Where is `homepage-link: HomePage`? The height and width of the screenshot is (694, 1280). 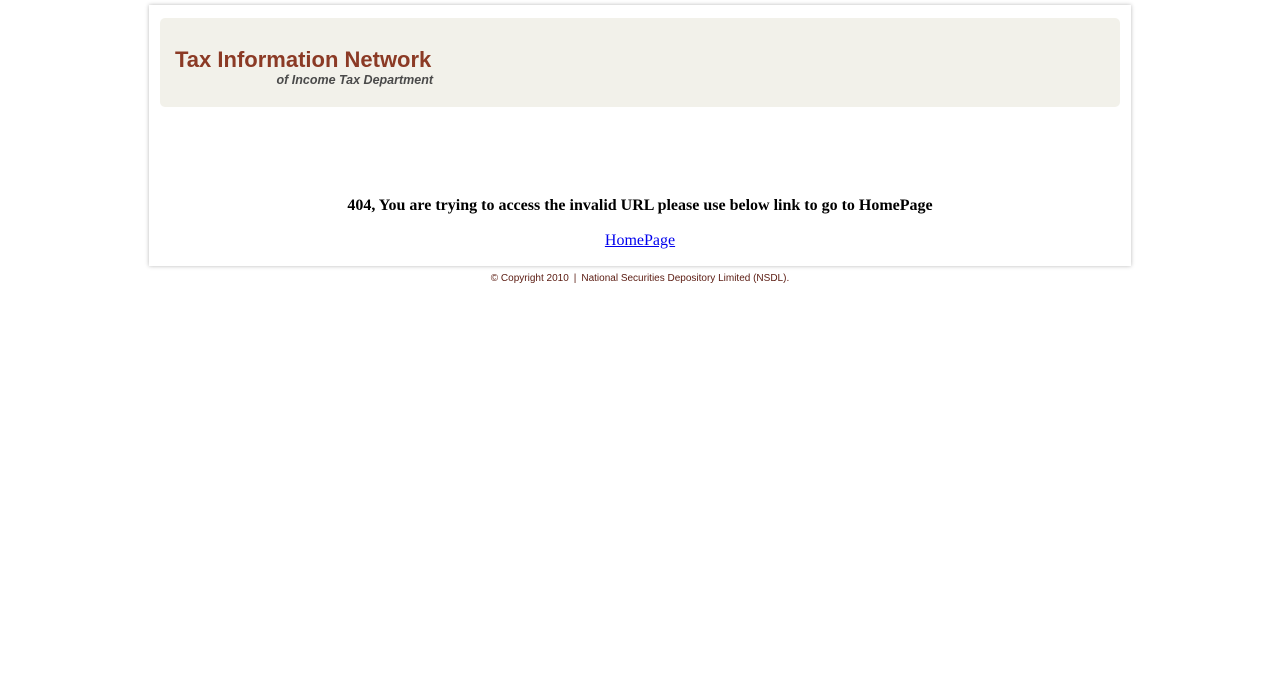
homepage-link: HomePage is located at coordinates (640, 240).